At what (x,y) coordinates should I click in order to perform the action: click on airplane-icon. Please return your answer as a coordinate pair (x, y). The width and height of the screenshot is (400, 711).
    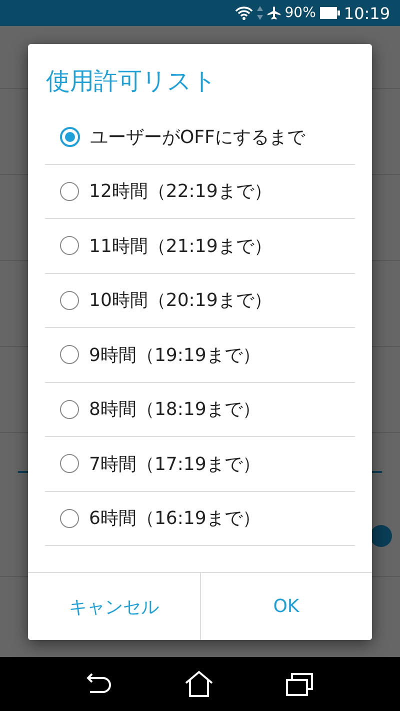
    Looking at the image, I should click on (273, 13).